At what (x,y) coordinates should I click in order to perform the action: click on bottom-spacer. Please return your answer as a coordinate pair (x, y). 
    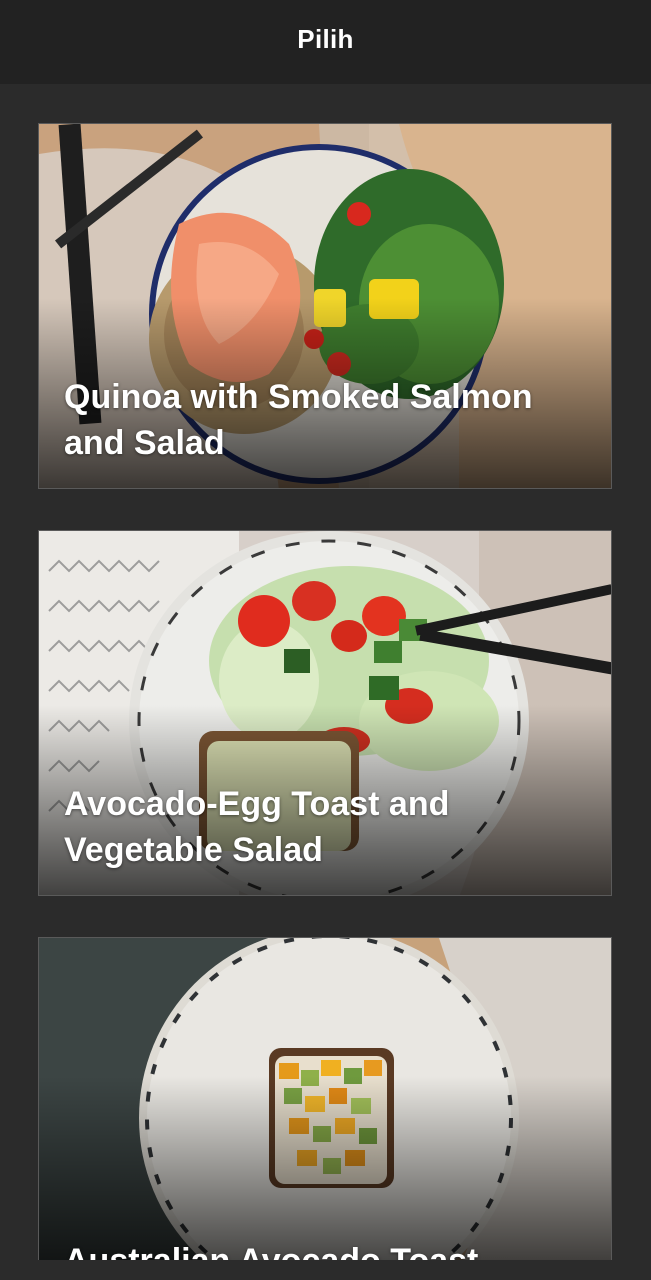
    Looking at the image, I should click on (325, 1270).